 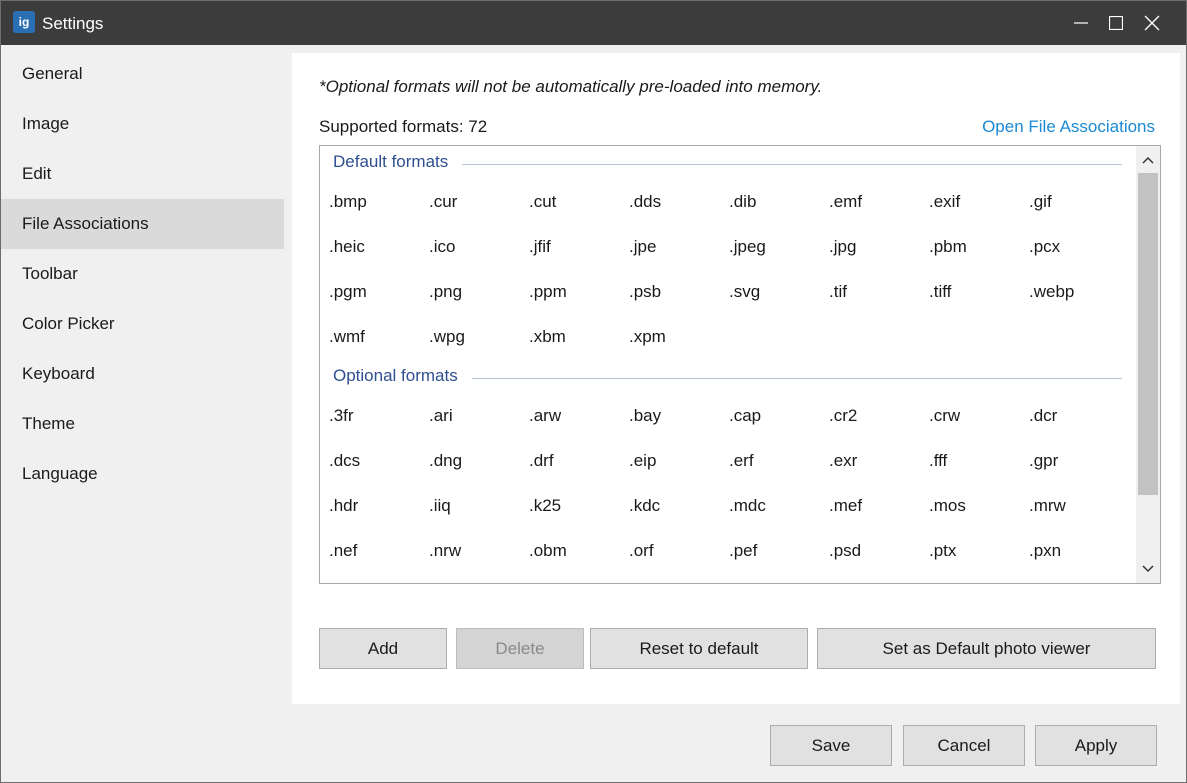 I want to click on format-group-header: Default formats, so click(x=391, y=161).